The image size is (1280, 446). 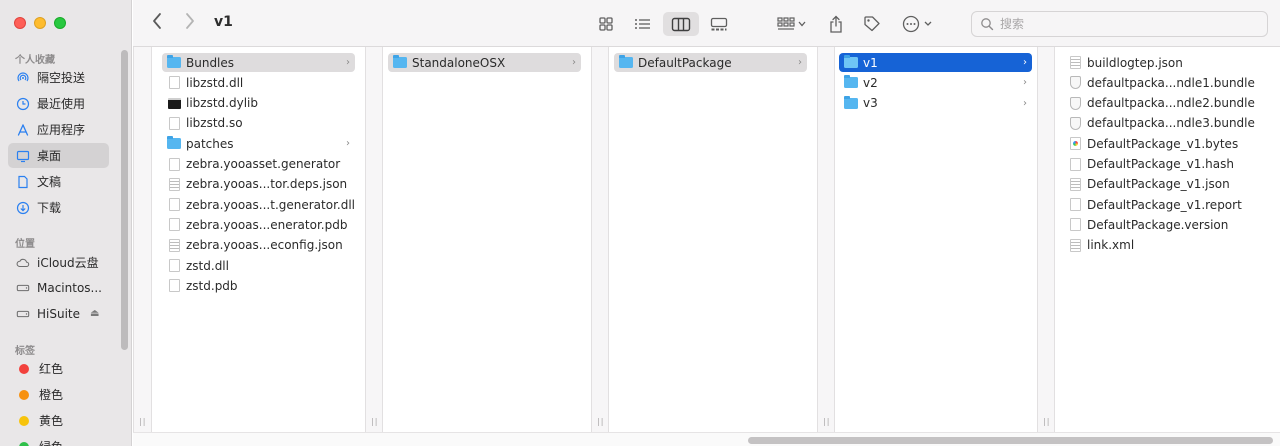 I want to click on item-name: buildlogtep.json, so click(x=1135, y=62).